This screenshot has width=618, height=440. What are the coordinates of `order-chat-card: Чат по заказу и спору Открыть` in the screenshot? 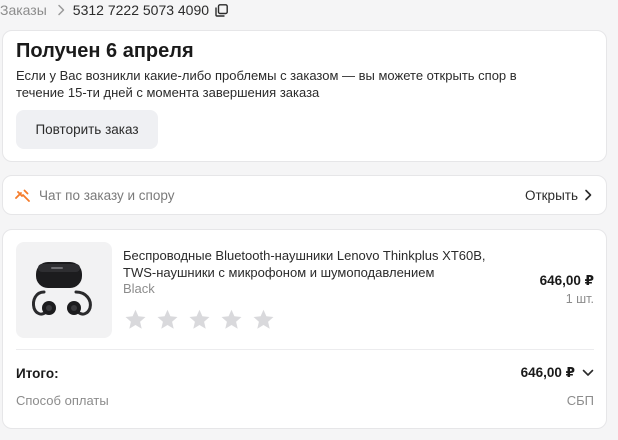 It's located at (304, 195).